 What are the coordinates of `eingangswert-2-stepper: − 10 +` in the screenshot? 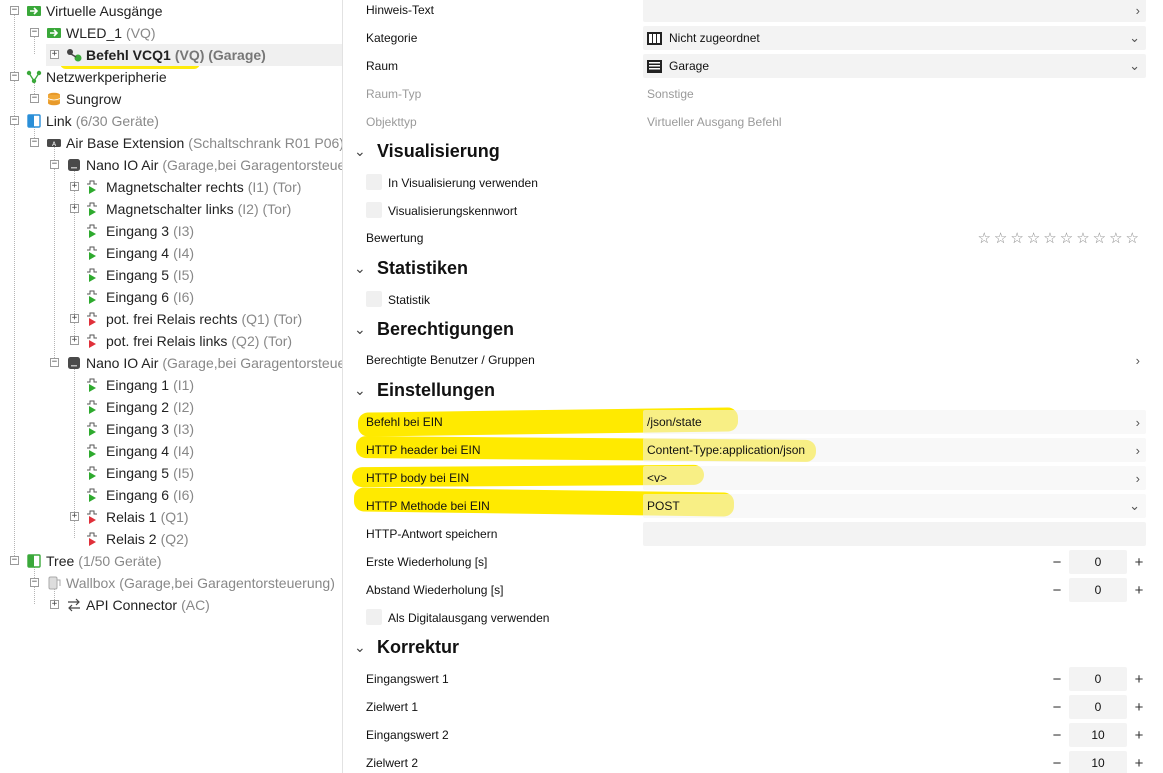 It's located at (1098, 735).